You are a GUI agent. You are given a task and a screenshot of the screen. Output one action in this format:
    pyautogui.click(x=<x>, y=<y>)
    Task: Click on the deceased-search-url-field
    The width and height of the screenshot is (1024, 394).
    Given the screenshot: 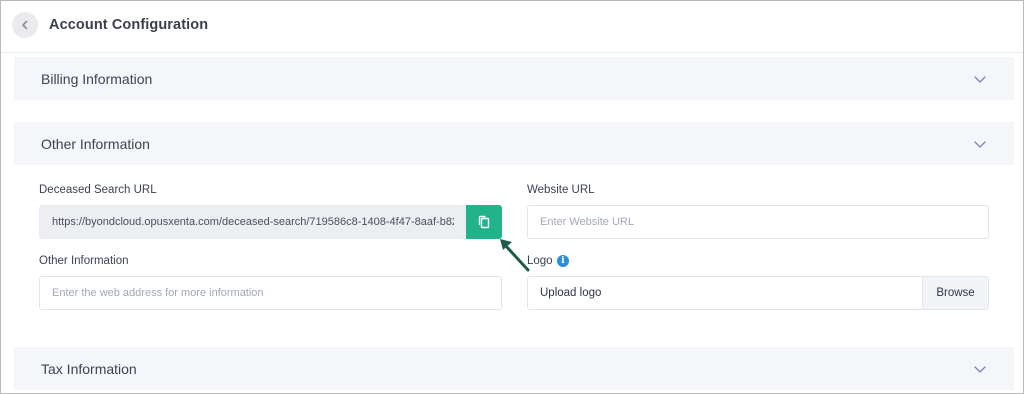 What is the action you would take?
    pyautogui.click(x=253, y=222)
    